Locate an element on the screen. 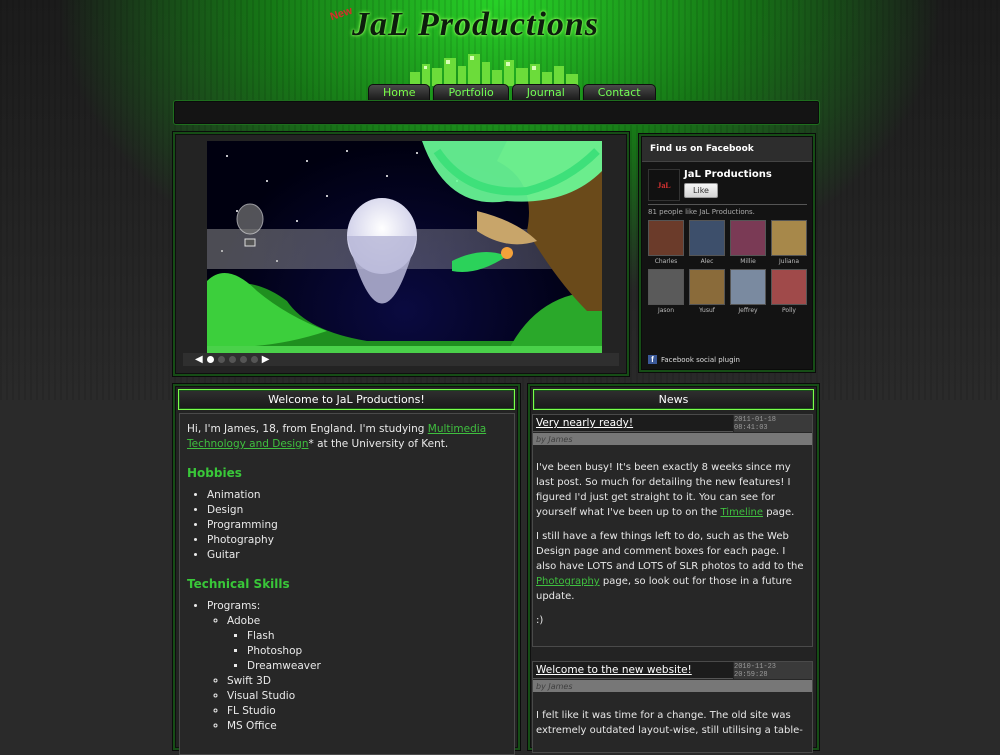 This screenshot has width=1000, height=755. post-date: 2011-01-18 08:41:03 is located at coordinates (773, 423).